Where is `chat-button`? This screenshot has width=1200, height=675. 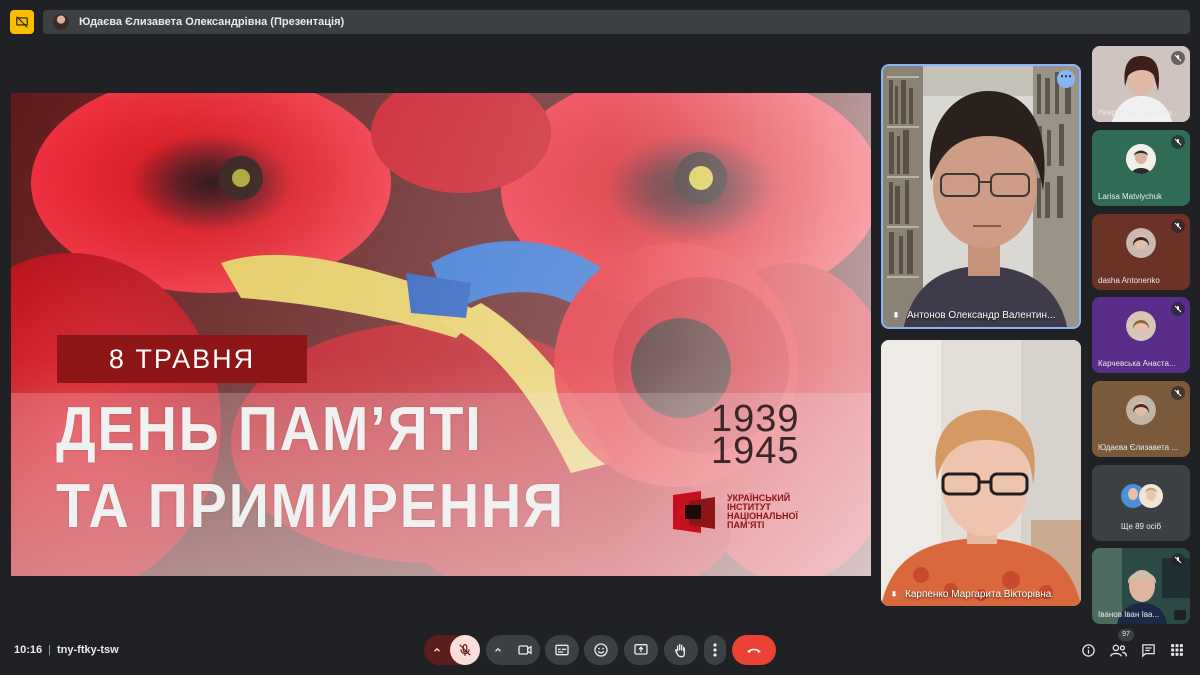 chat-button is located at coordinates (1148, 650).